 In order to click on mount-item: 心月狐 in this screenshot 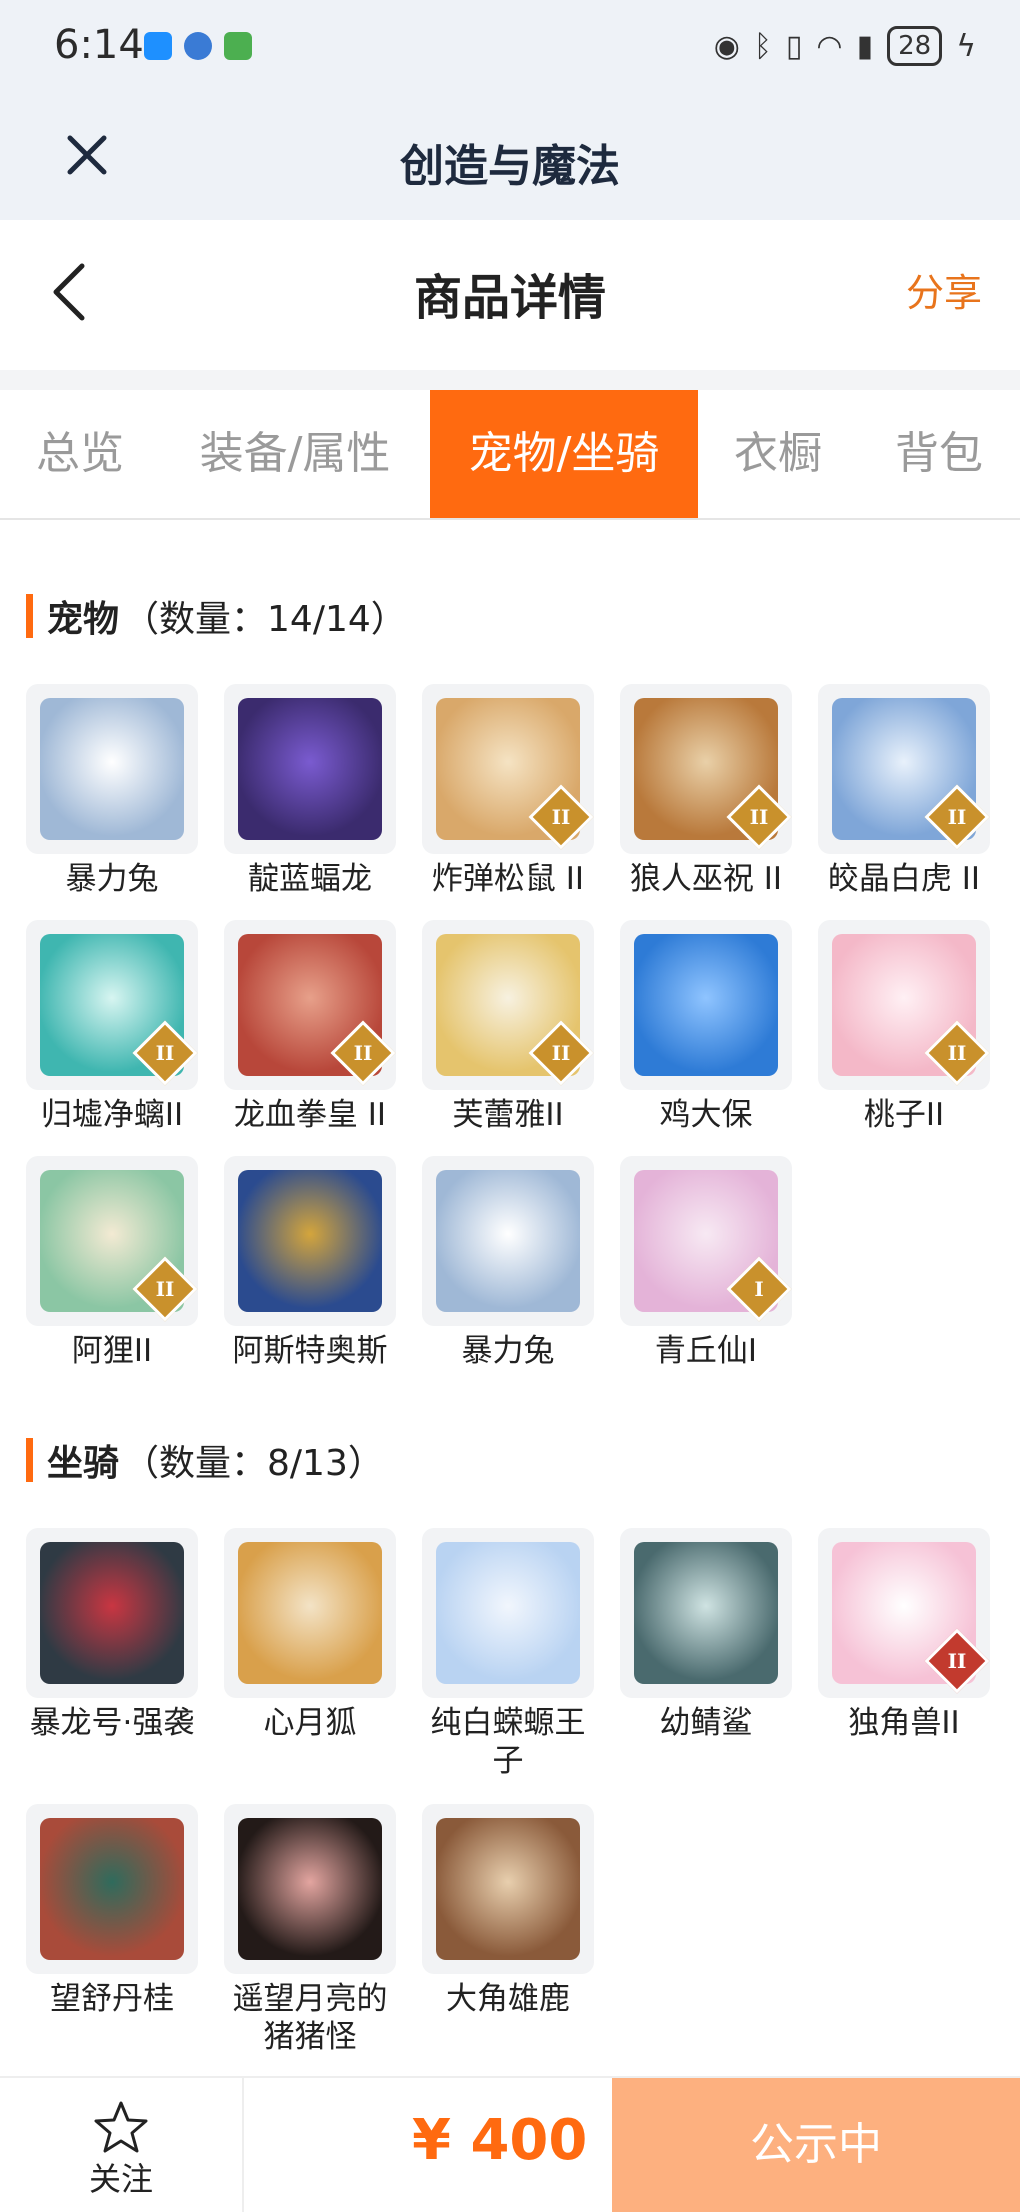, I will do `click(310, 1635)`.